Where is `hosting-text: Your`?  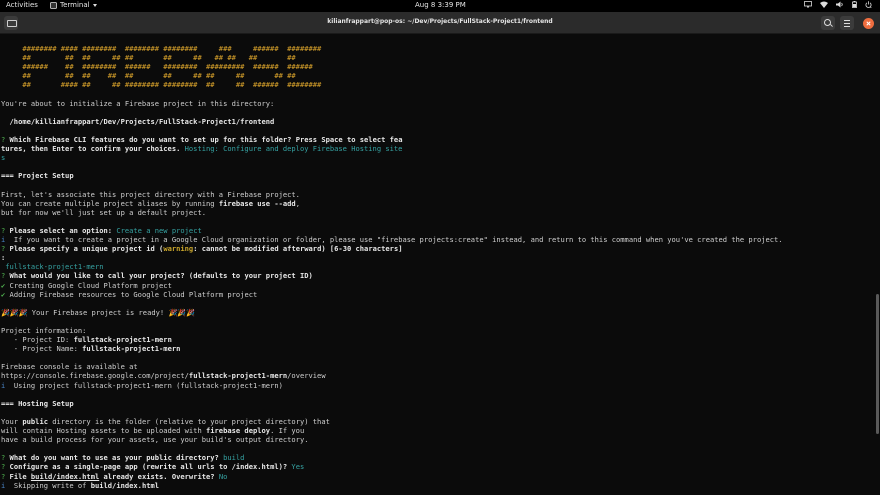 hosting-text: Your is located at coordinates (12, 421).